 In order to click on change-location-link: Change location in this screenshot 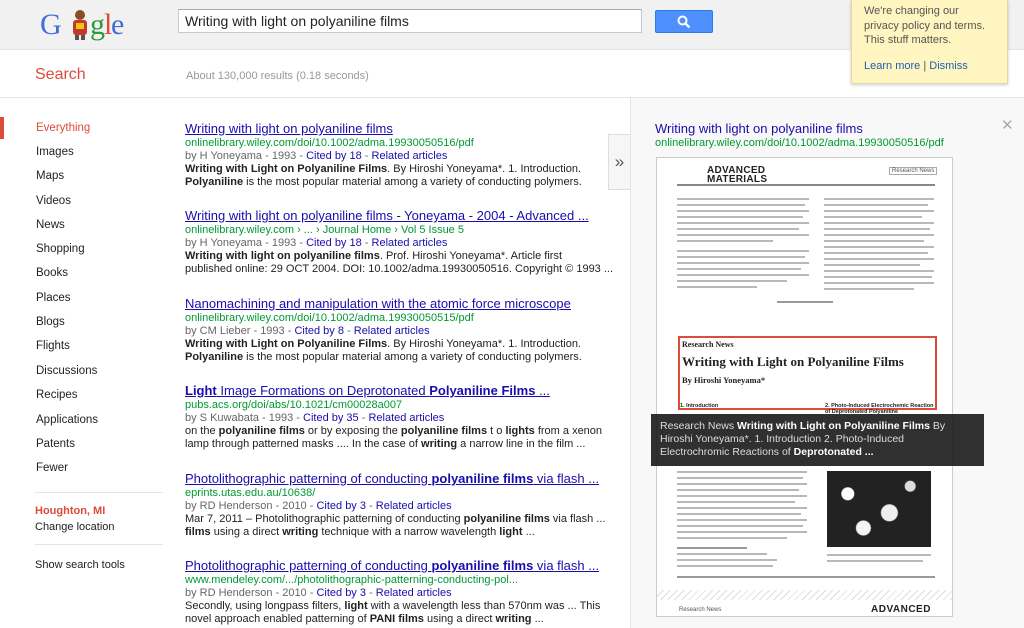, I will do `click(75, 527)`.